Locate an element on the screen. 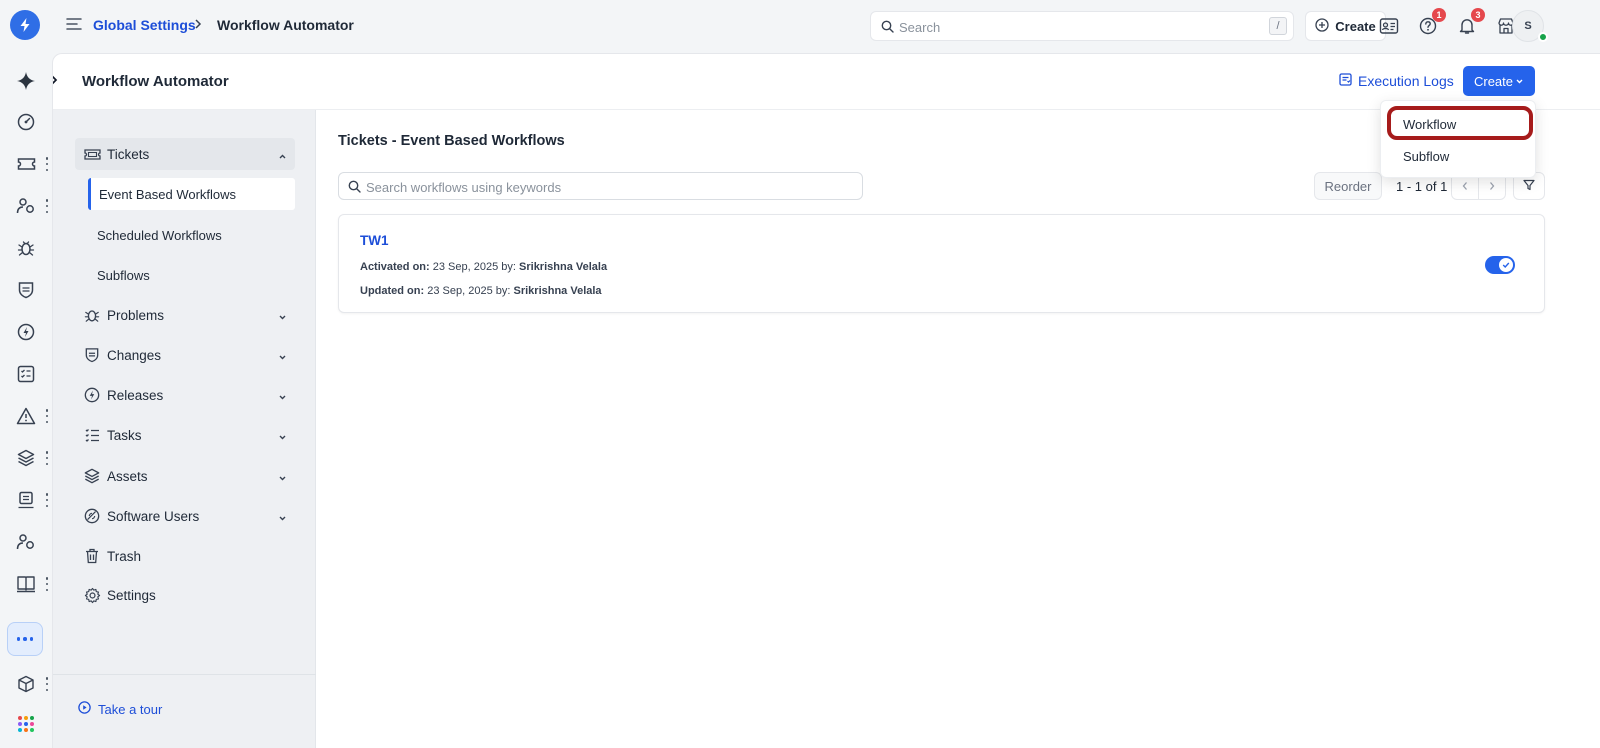 This screenshot has width=1600, height=748. expand-sidebar-icon is located at coordinates (57, 80).